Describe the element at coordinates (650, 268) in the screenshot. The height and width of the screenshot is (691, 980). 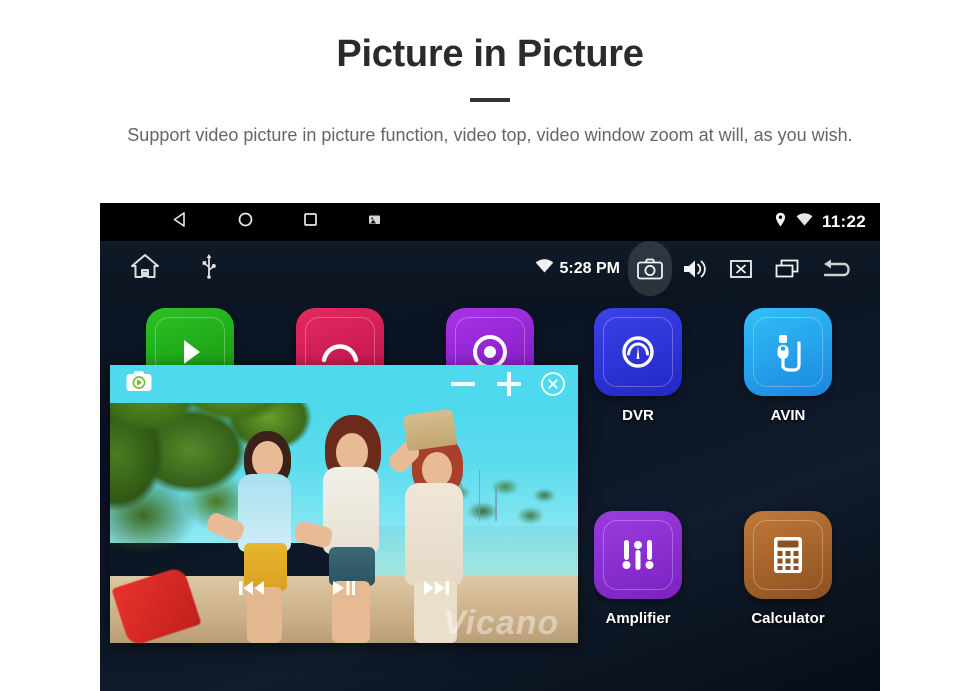
I see `camera-icon` at that location.